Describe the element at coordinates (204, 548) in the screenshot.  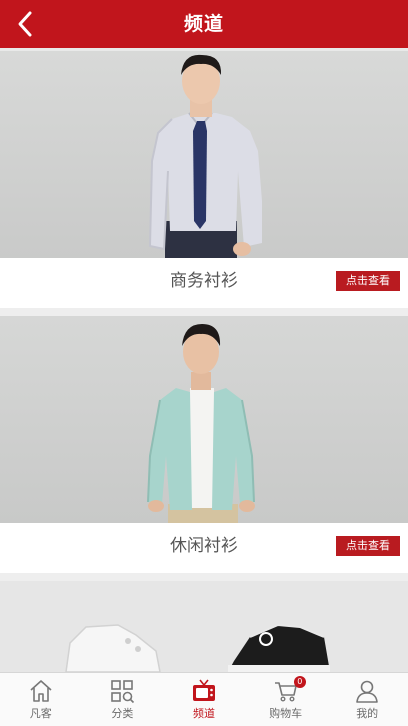
I see `channel-caption-row: 休闲衬衫 点击查看` at that location.